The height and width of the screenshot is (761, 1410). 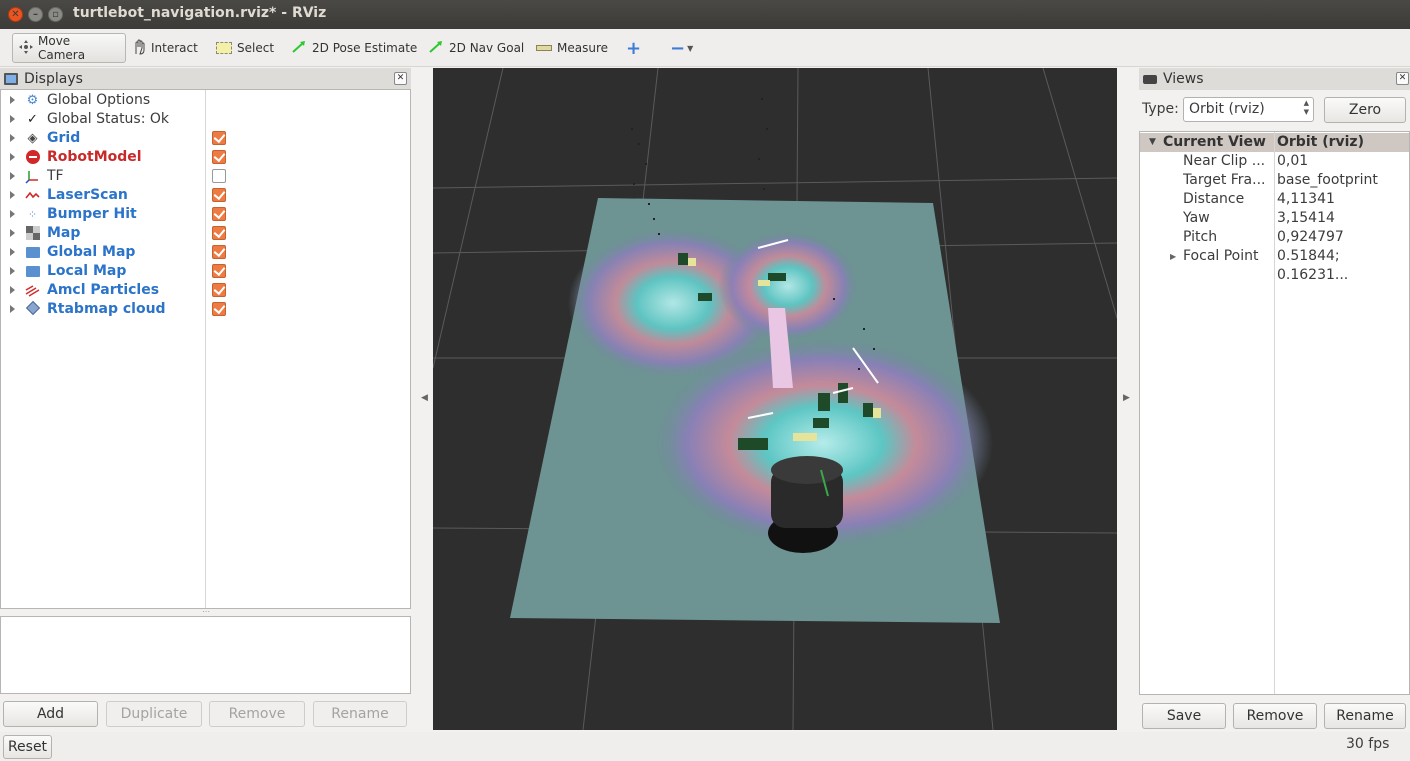 What do you see at coordinates (1214, 199) in the screenshot?
I see `property-key: Distance` at bounding box center [1214, 199].